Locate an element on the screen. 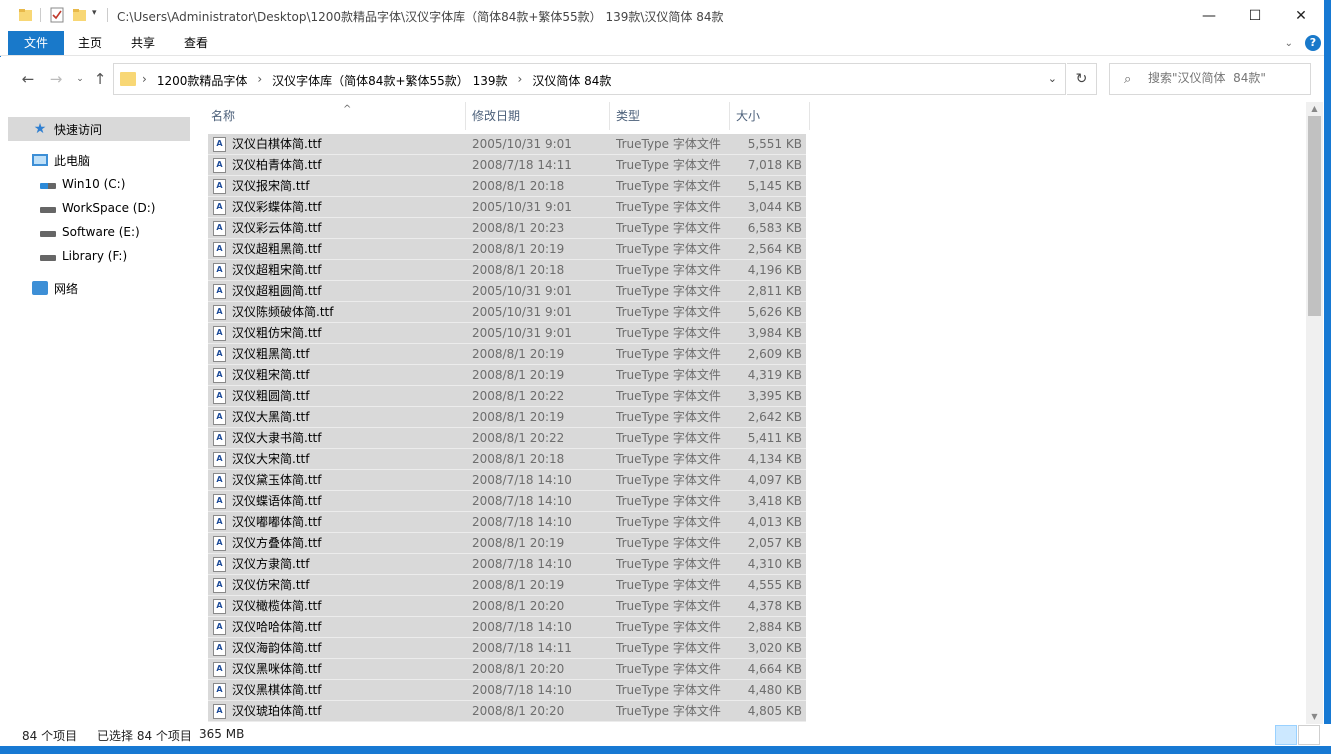 The height and width of the screenshot is (754, 1331). refresh-icon: ↻ is located at coordinates (1082, 79).